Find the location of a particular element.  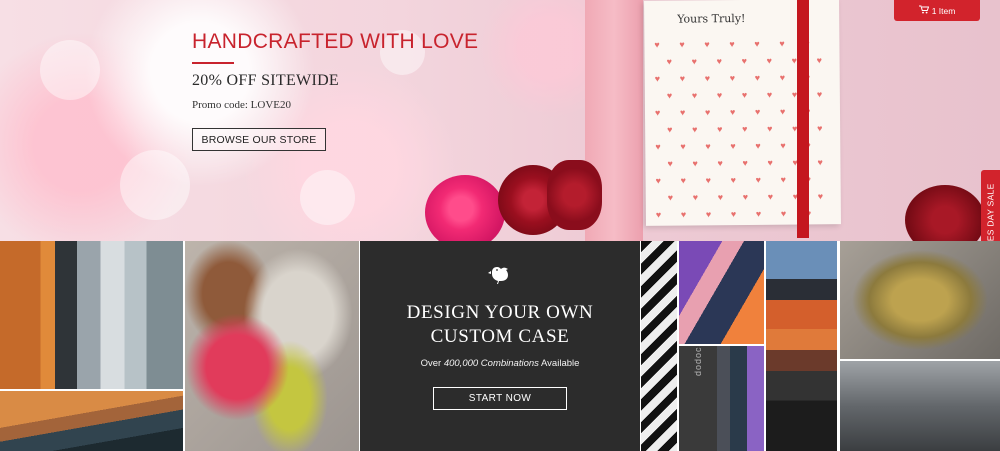

metal-press-image is located at coordinates (920, 406).